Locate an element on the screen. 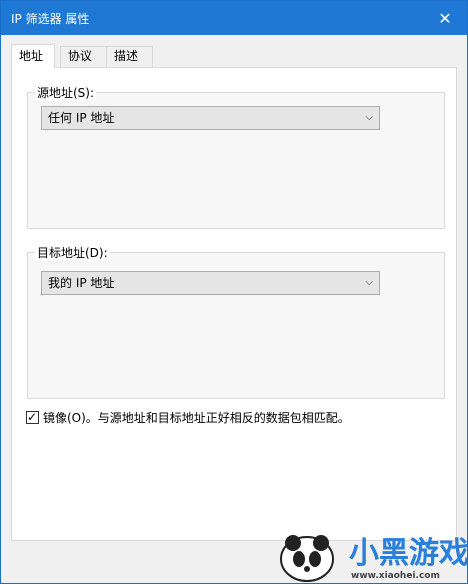 The height and width of the screenshot is (584, 468). window-title: IP 筛选器 属性 is located at coordinates (50, 19).